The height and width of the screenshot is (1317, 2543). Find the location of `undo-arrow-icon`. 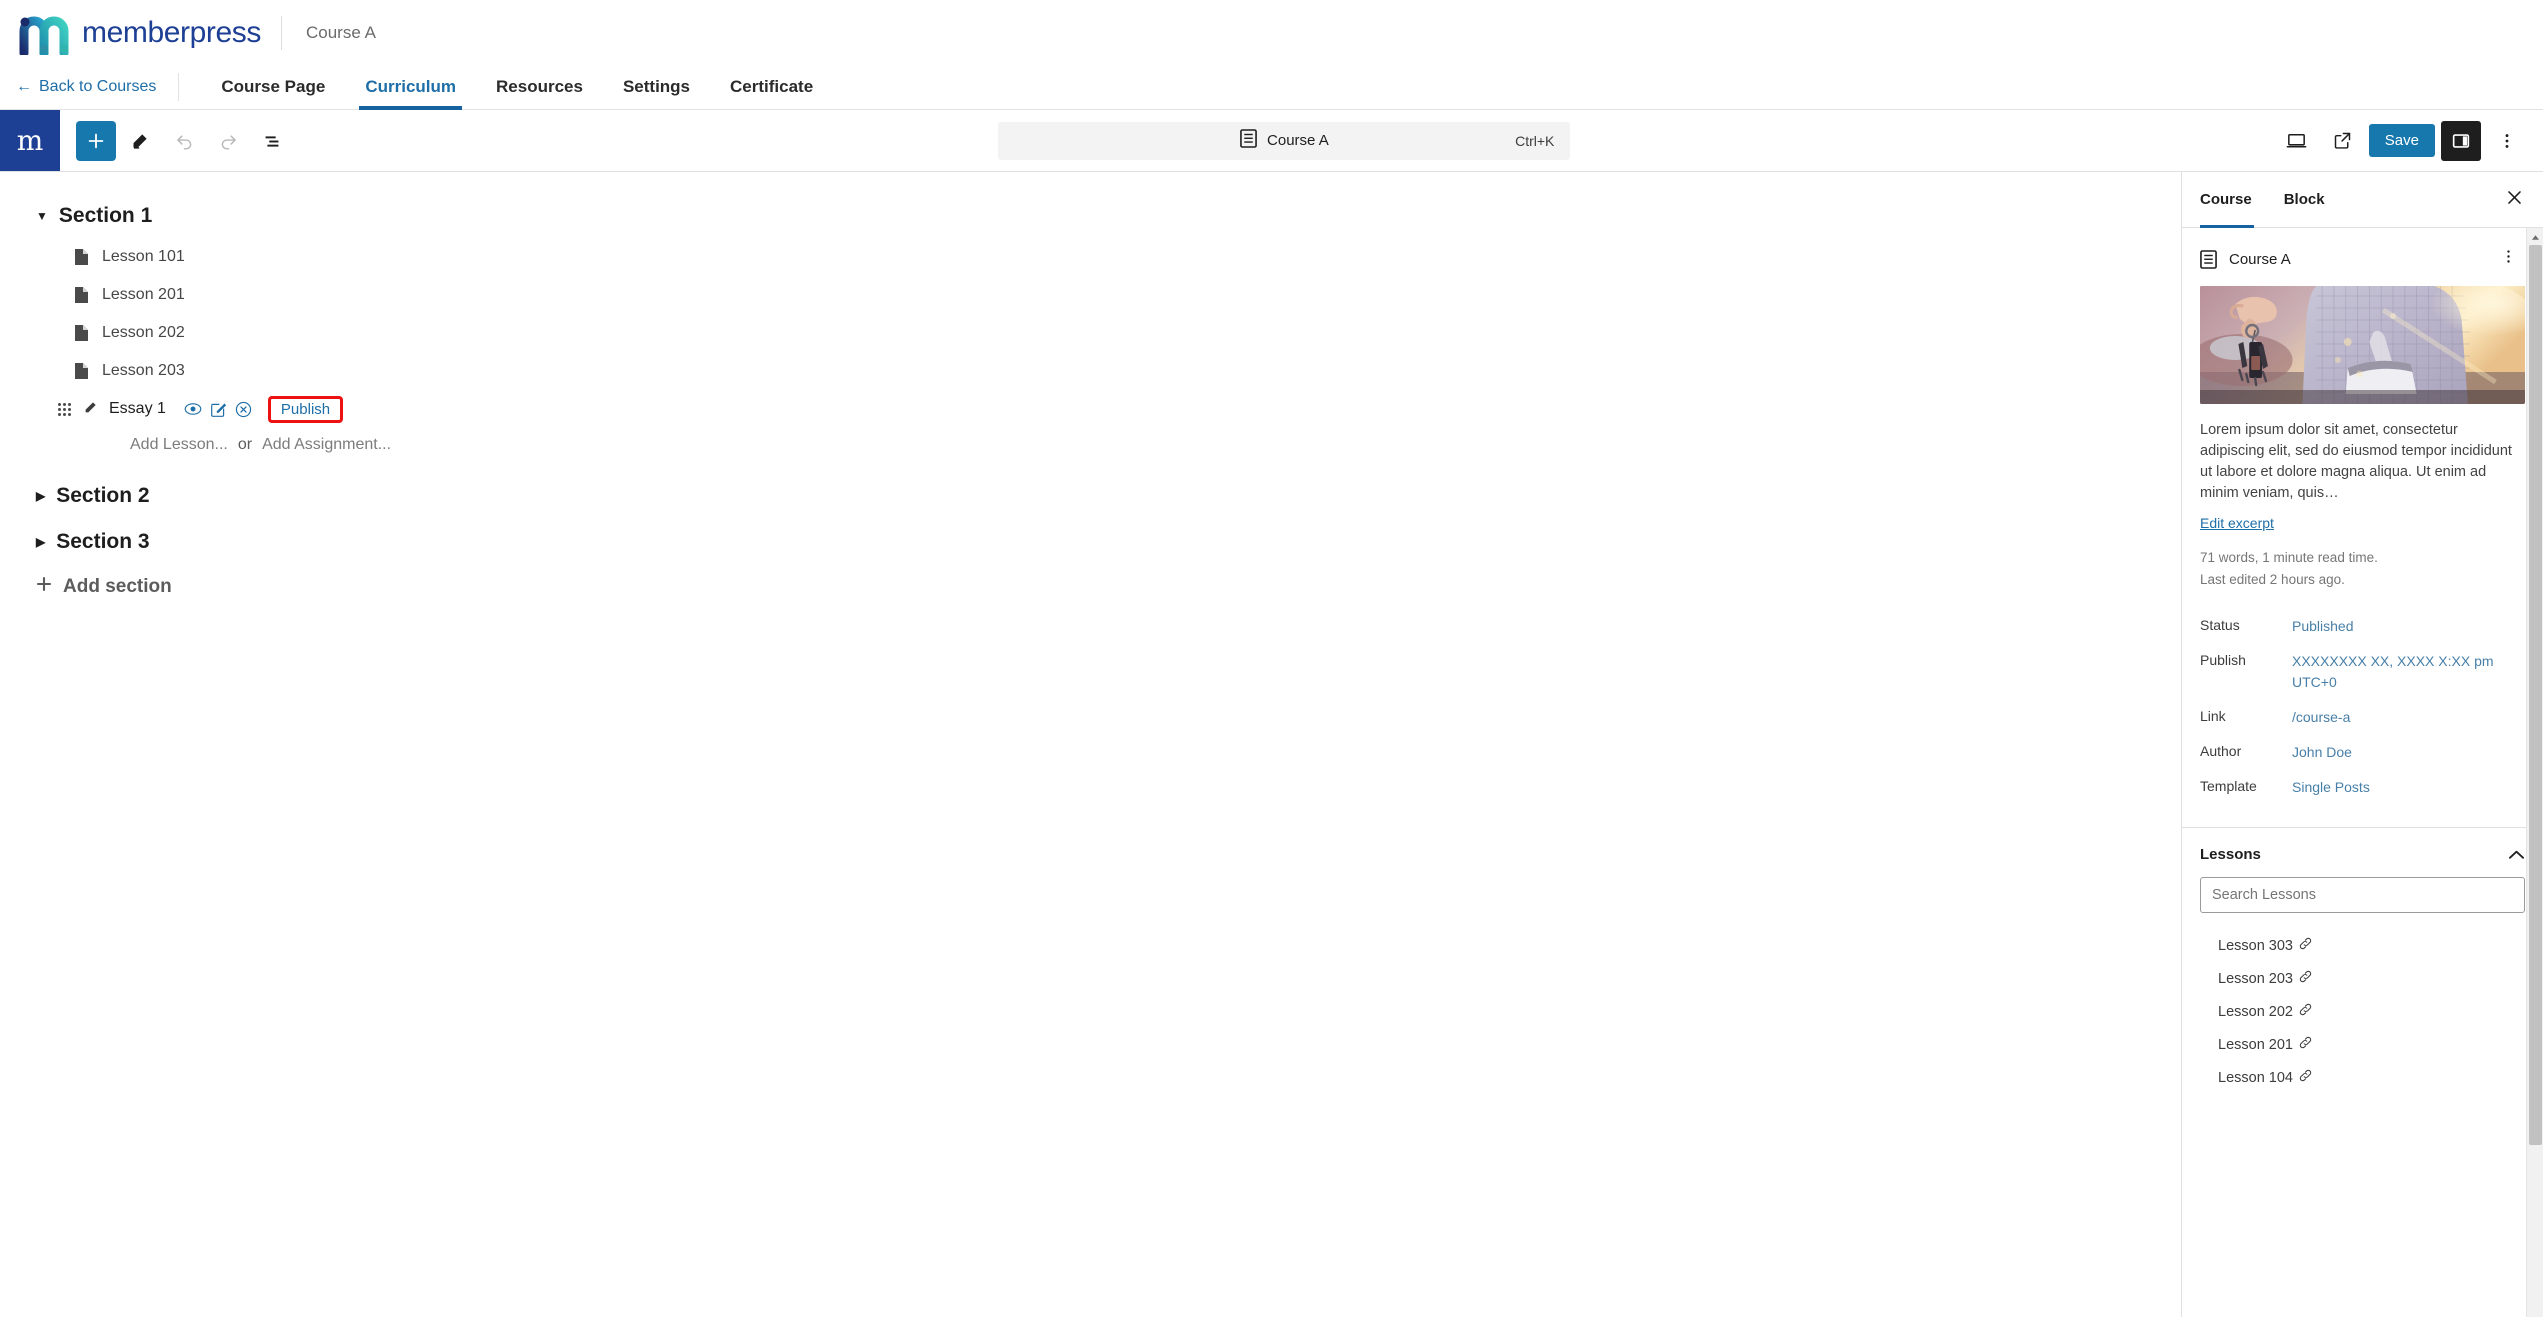

undo-arrow-icon is located at coordinates (184, 140).